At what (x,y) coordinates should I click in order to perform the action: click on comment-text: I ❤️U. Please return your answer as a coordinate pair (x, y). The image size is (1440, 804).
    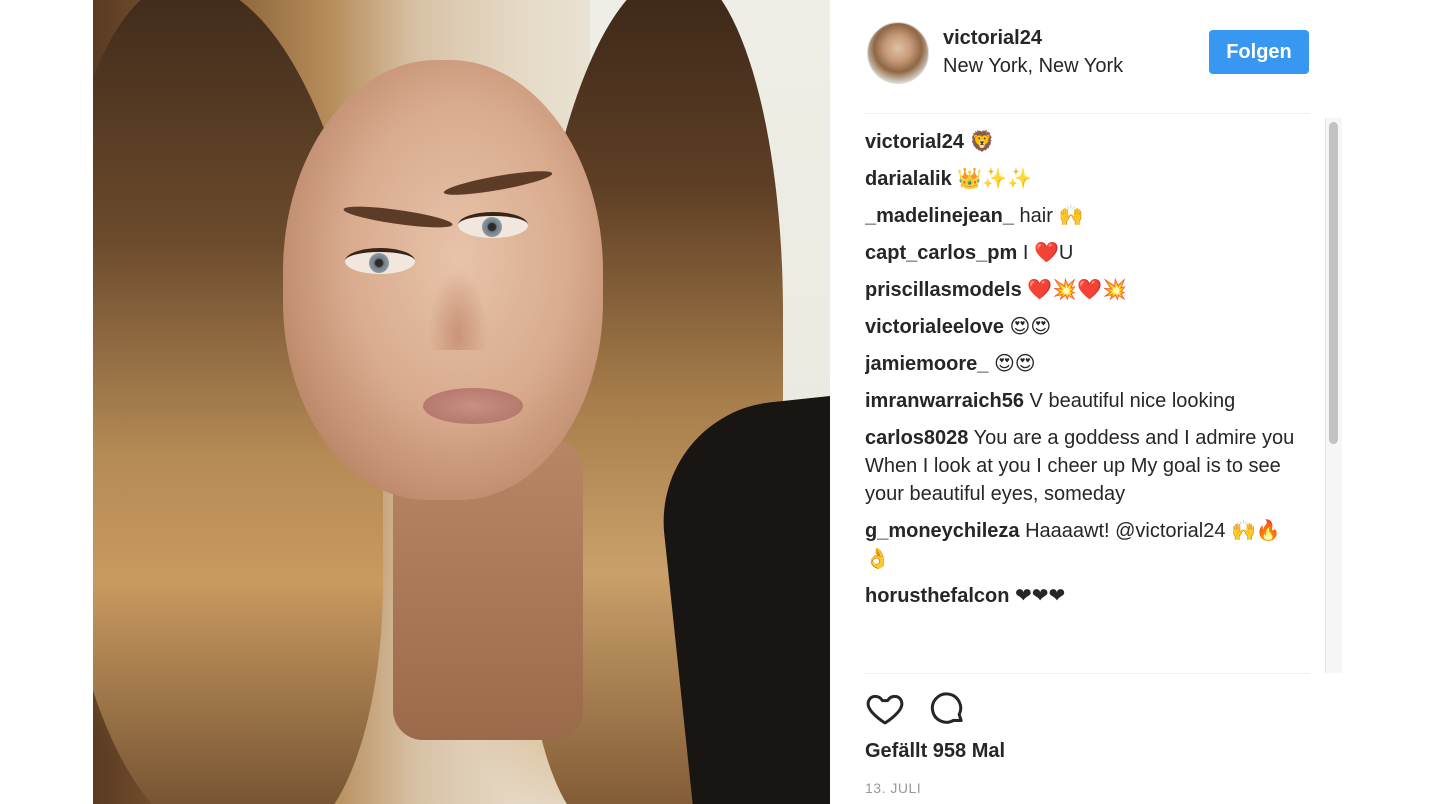
    Looking at the image, I should click on (1048, 253).